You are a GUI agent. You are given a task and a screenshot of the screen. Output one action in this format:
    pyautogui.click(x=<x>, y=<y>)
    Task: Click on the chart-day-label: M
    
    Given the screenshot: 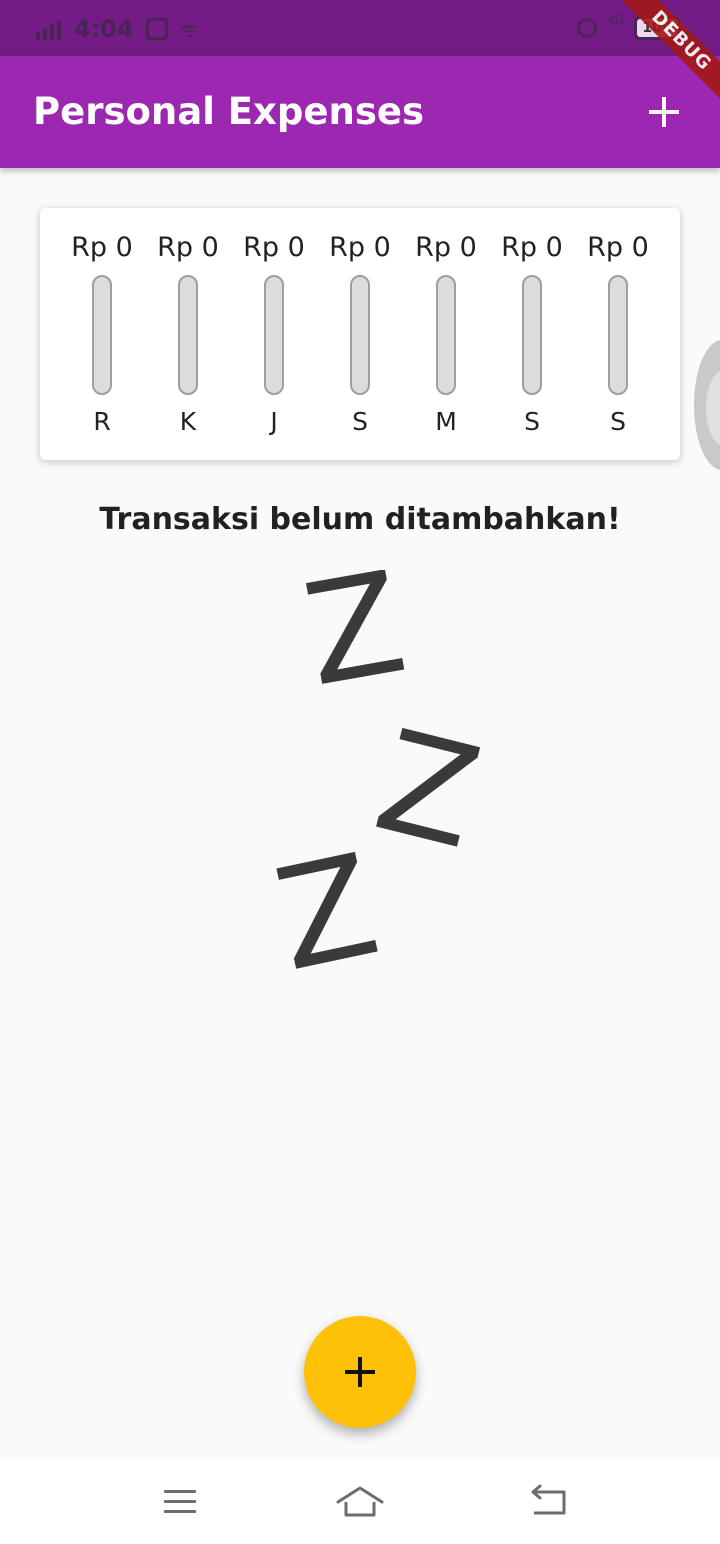 What is the action you would take?
    pyautogui.click(x=446, y=421)
    